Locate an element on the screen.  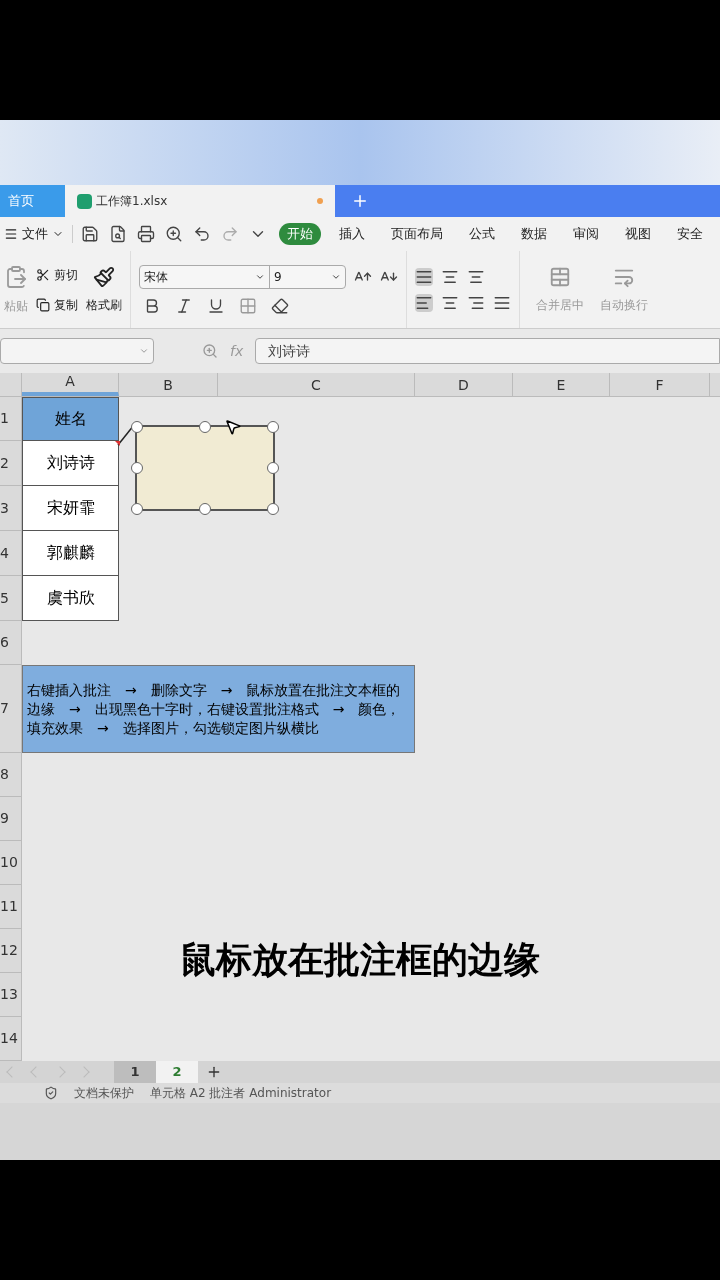
format-painter-button: 格式刷 is located at coordinates (104, 289).